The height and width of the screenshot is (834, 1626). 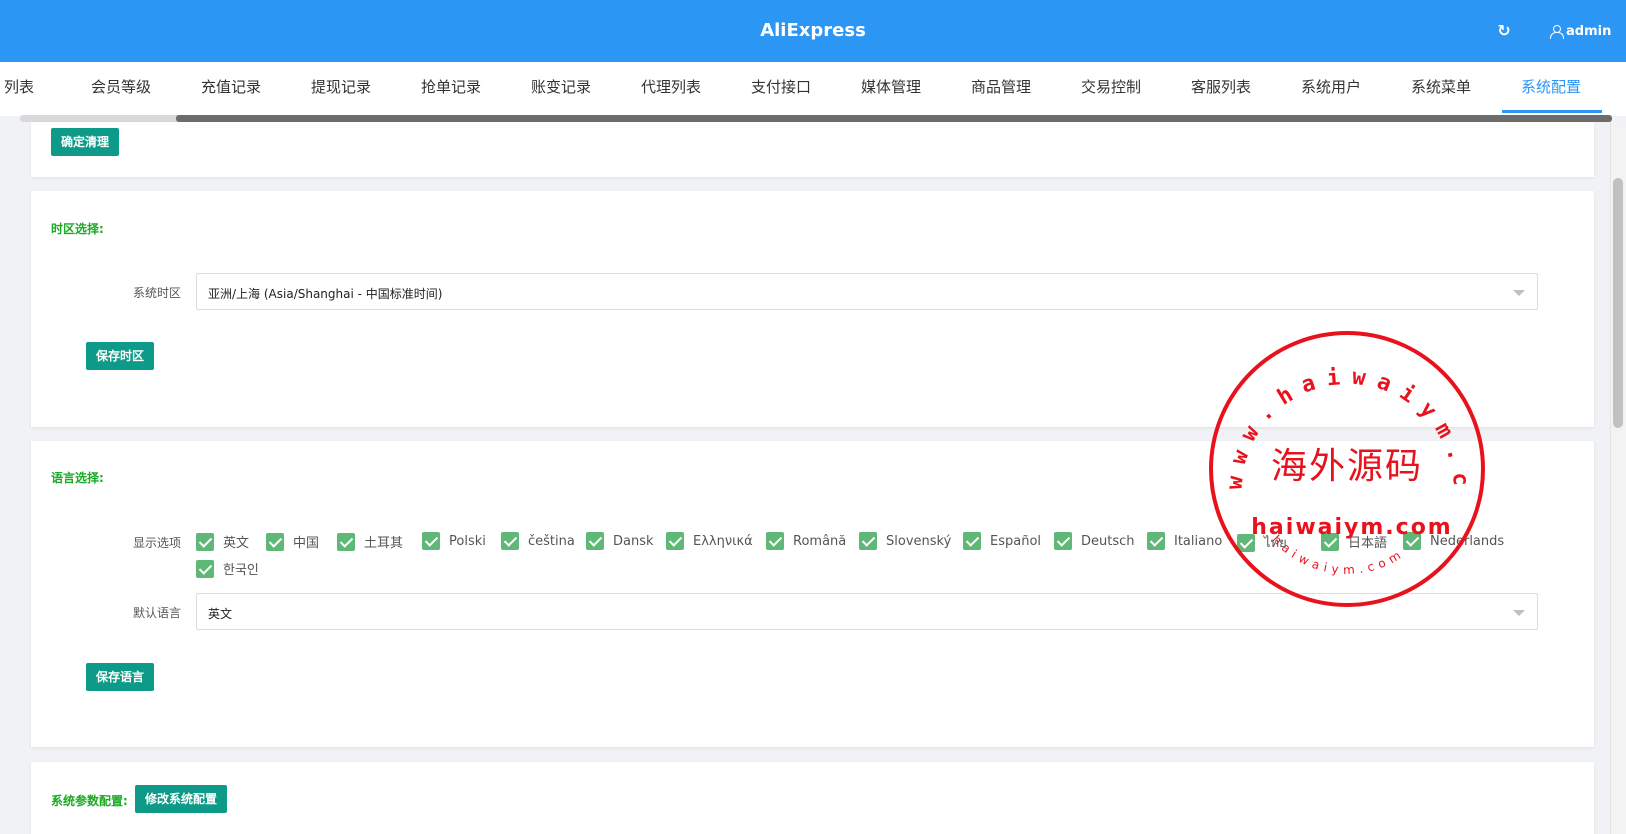 What do you see at coordinates (1504, 31) in the screenshot?
I see `refresh-icon: ↻` at bounding box center [1504, 31].